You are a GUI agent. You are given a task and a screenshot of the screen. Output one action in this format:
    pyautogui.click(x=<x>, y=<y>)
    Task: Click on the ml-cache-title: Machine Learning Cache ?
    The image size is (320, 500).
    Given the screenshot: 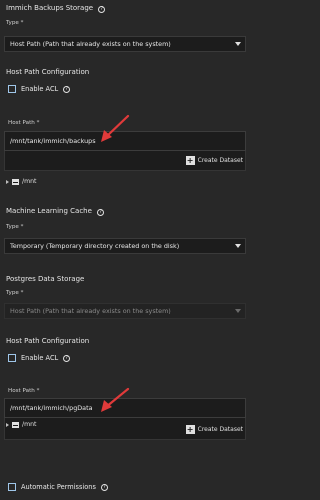 What is the action you would take?
    pyautogui.click(x=55, y=211)
    